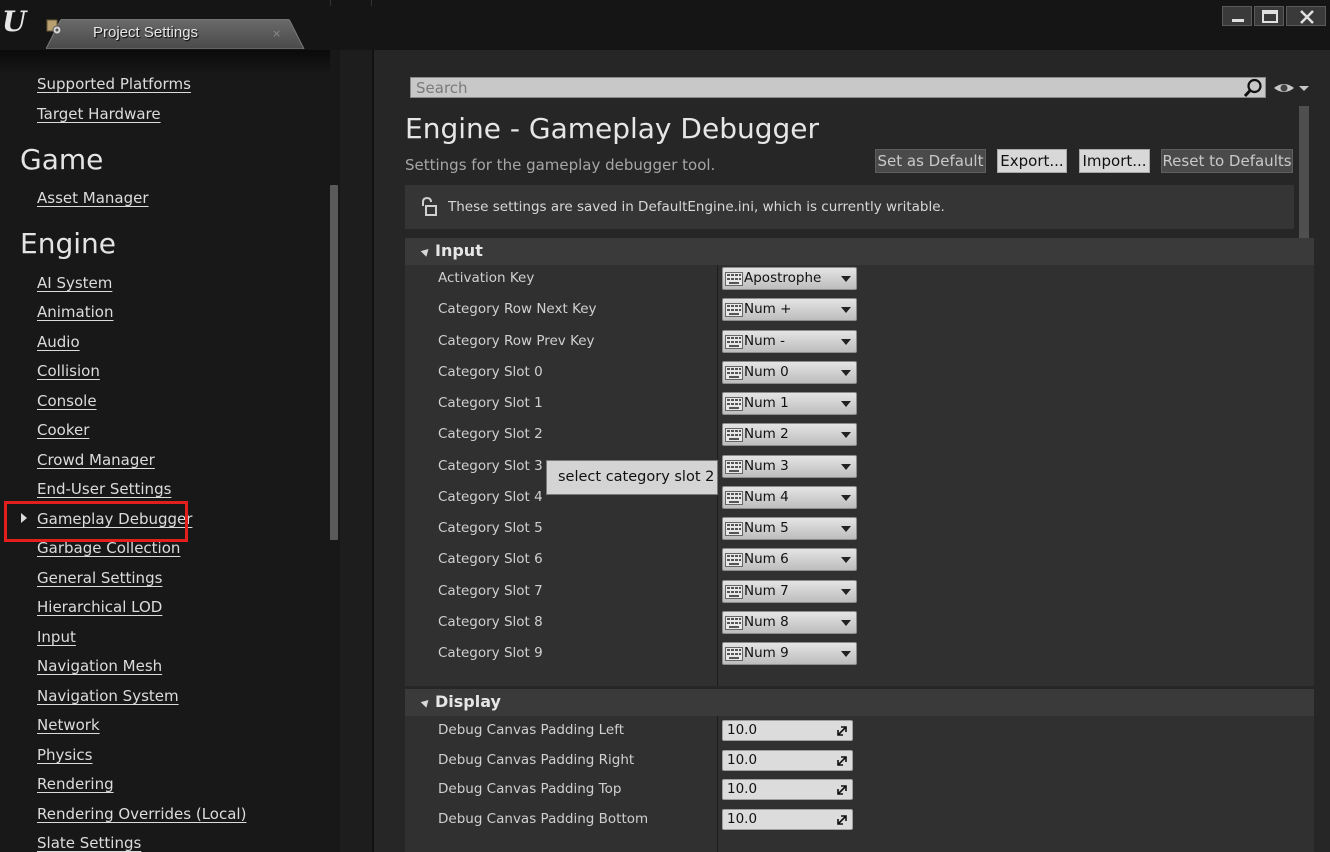  I want to click on sidebar-item-supported-platforms: Supported Platforms, so click(114, 84).